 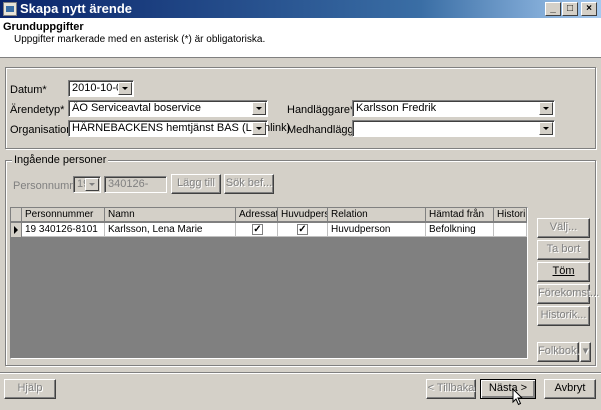 What do you see at coordinates (60, 160) in the screenshot?
I see `persons-group-title: Ingående personer` at bounding box center [60, 160].